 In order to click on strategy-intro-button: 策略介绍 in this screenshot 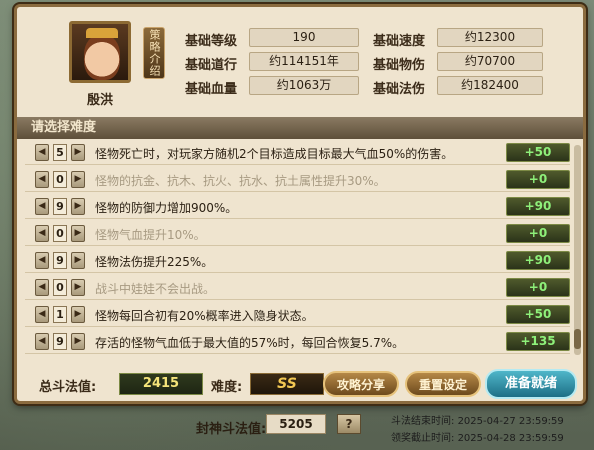, I will do `click(154, 53)`.